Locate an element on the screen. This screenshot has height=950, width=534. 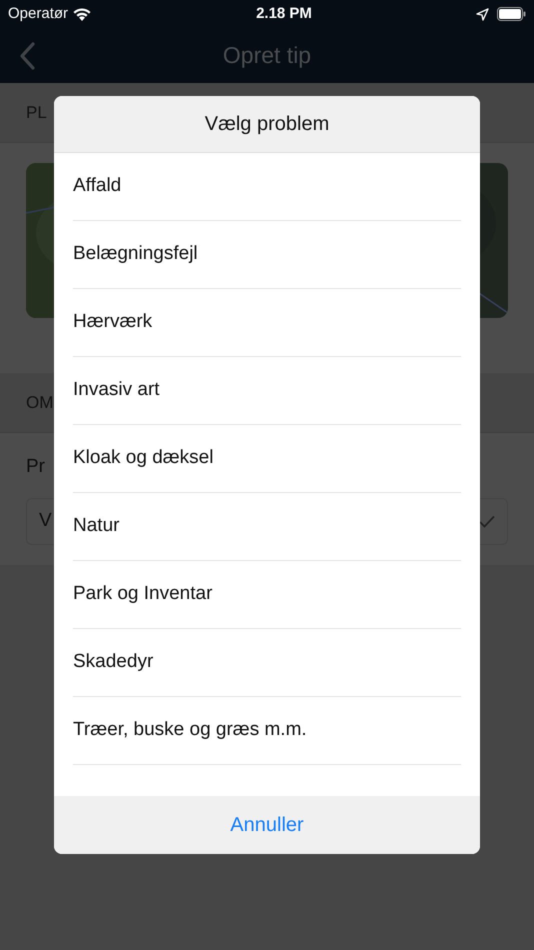
list-item: Træer, buske og græs m.m. is located at coordinates (267, 731).